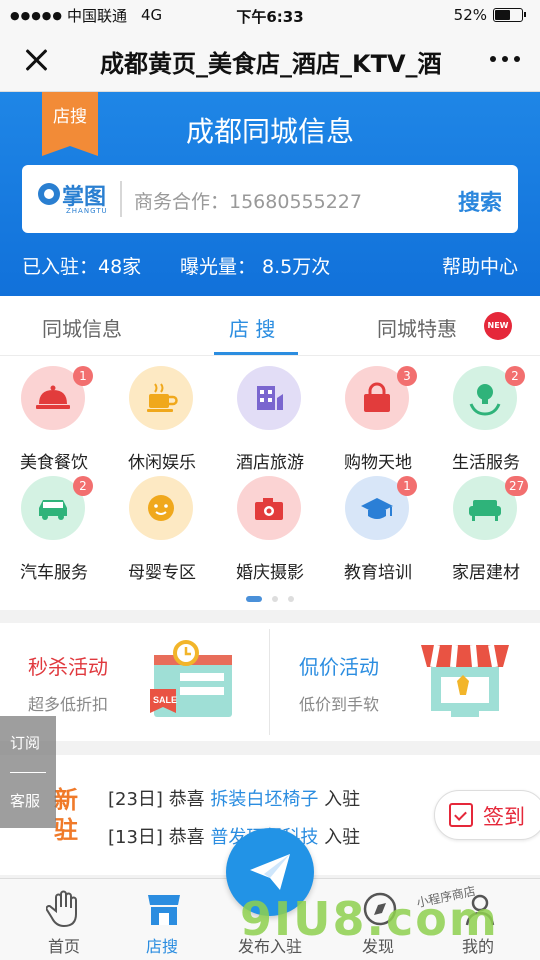 The width and height of the screenshot is (540, 960). I want to click on hotel-icon, so click(269, 398).